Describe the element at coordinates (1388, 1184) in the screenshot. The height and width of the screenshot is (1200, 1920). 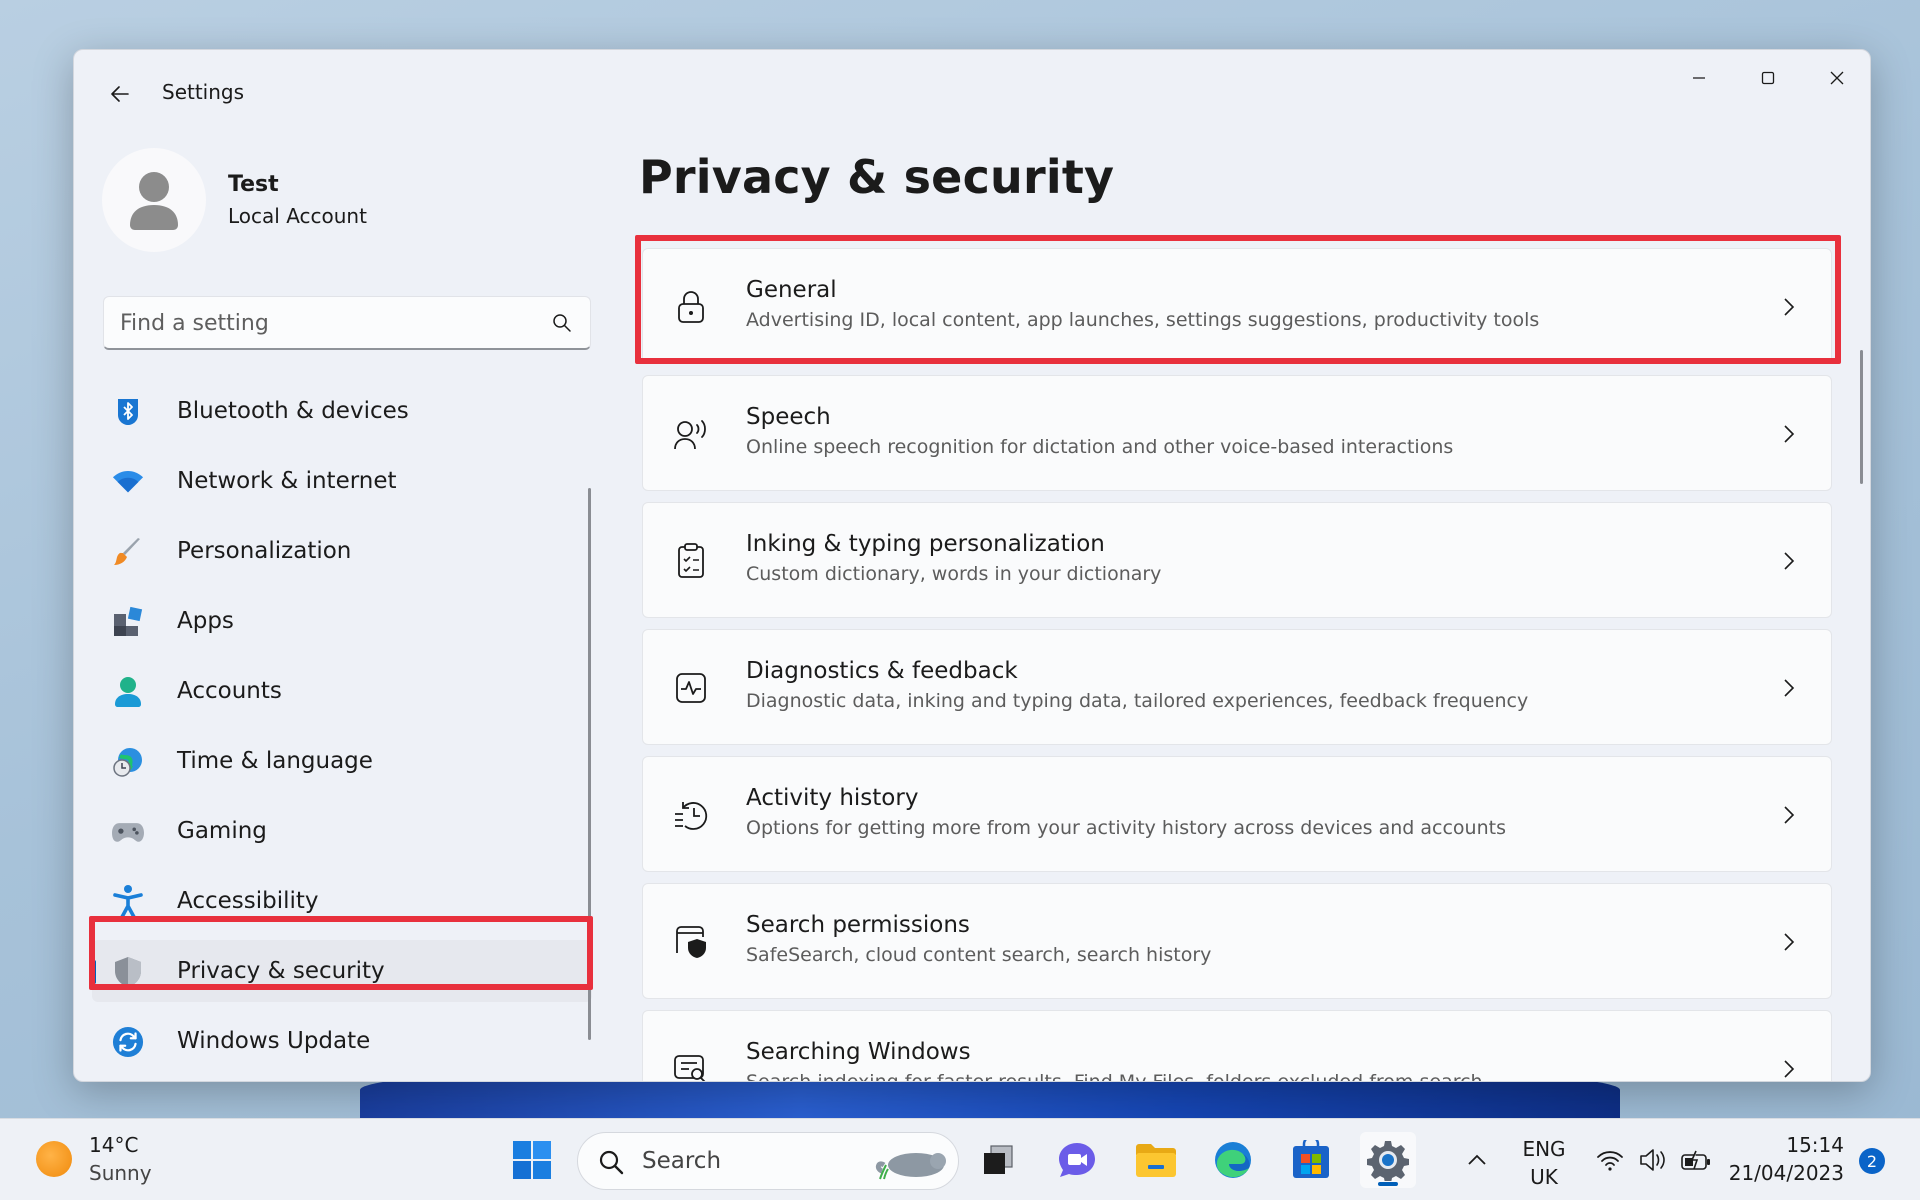
I see `active-app-indicator` at that location.